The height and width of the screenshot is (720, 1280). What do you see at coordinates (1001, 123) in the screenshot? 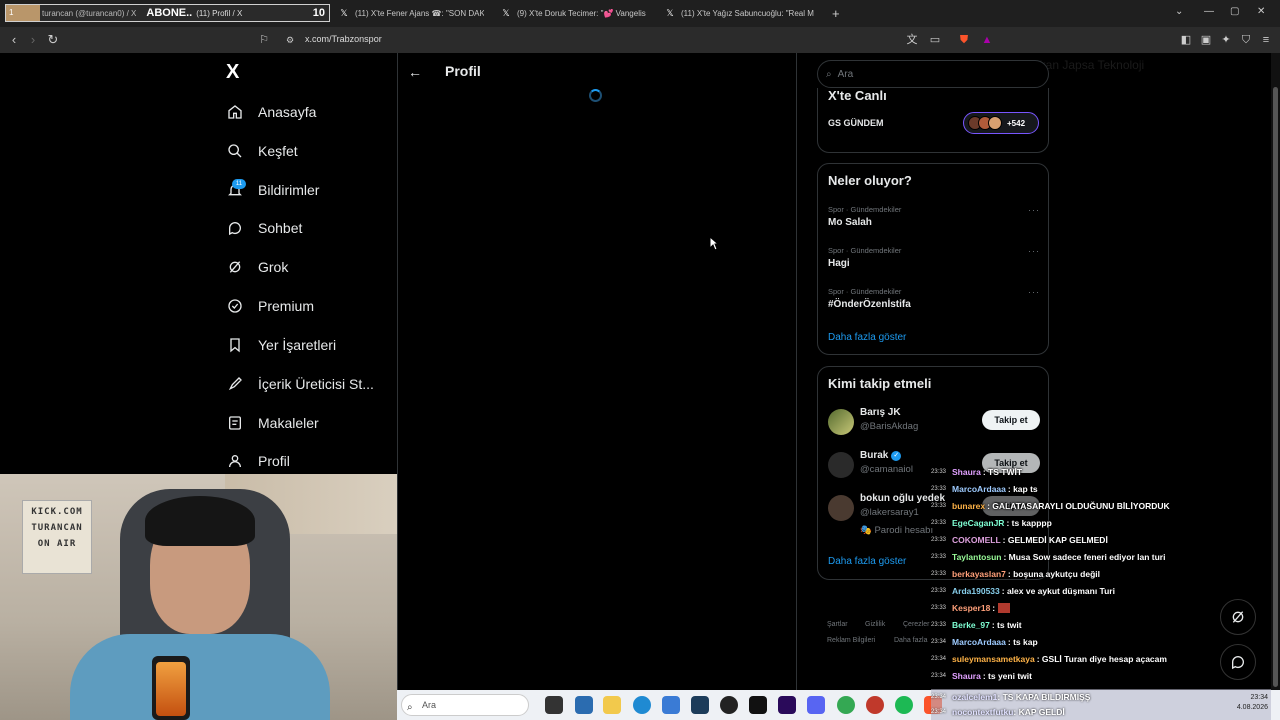
I see `live-listeners: +542` at bounding box center [1001, 123].